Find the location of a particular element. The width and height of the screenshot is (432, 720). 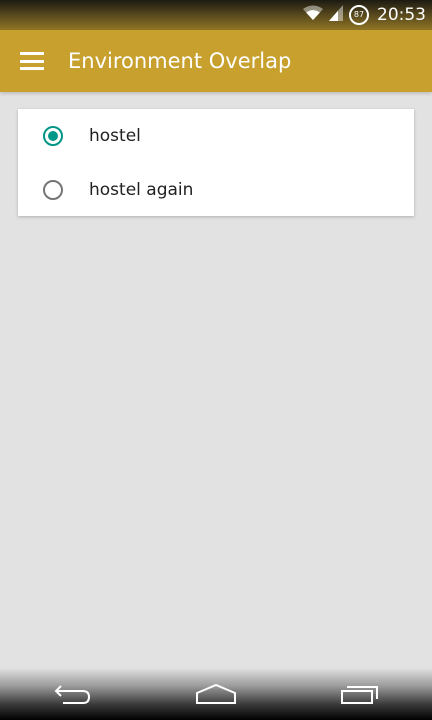

status-clock: 20:53 is located at coordinates (401, 15).